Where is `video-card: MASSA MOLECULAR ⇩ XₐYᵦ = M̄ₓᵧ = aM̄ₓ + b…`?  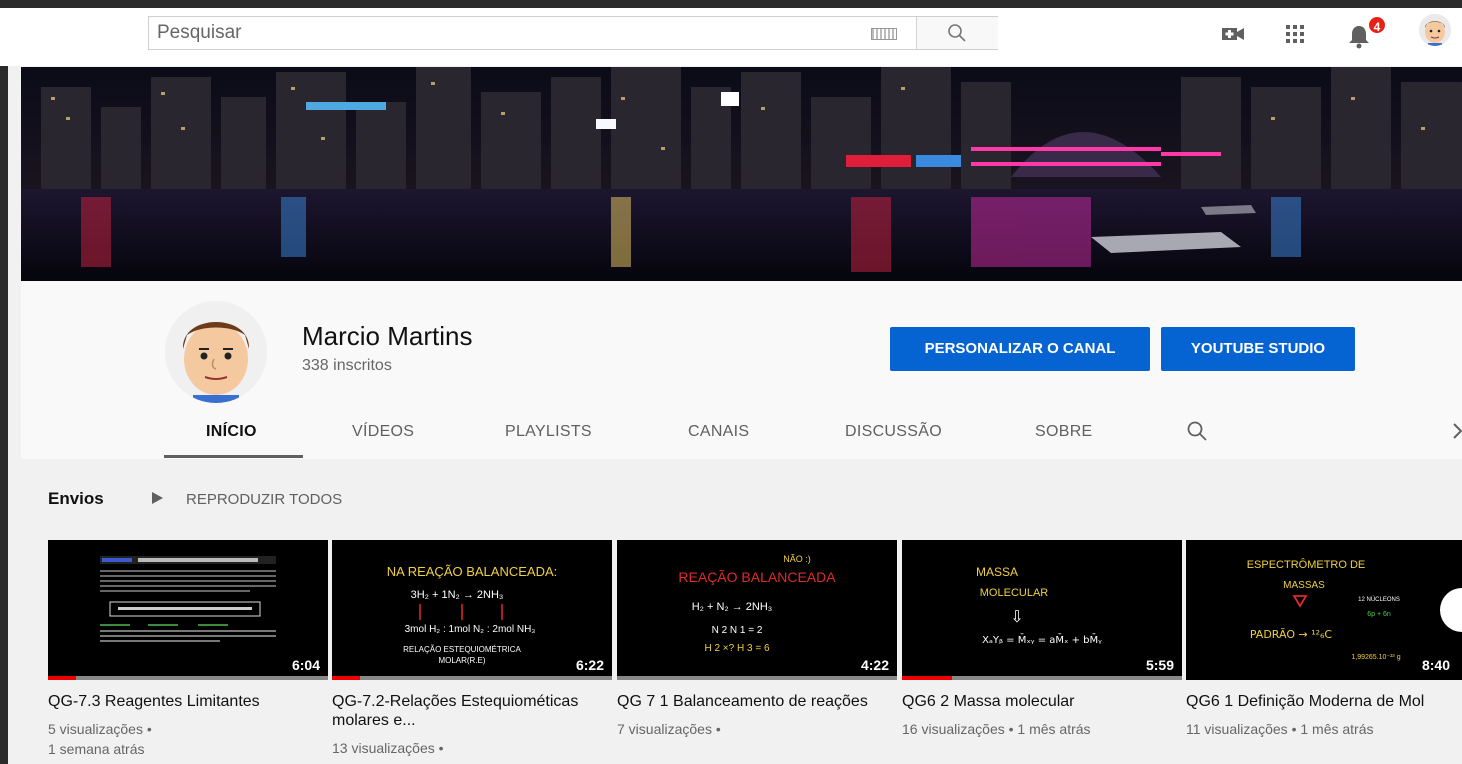
video-card: MASSA MOLECULAR ⇩ XₐYᵦ = M̄ₓᵧ = aM̄ₓ + b… is located at coordinates (1042, 639).